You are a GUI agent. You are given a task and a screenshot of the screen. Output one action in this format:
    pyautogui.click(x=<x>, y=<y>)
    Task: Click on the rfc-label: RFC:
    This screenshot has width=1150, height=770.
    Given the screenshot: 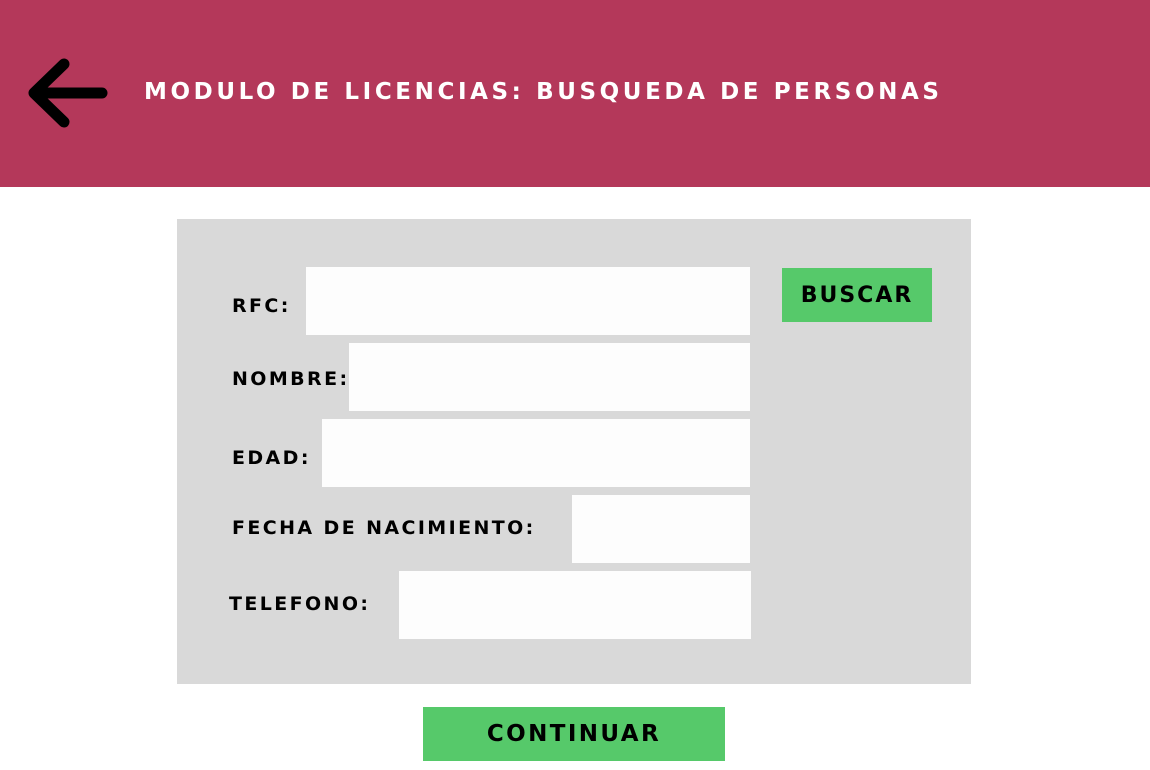 What is the action you would take?
    pyautogui.click(x=261, y=306)
    